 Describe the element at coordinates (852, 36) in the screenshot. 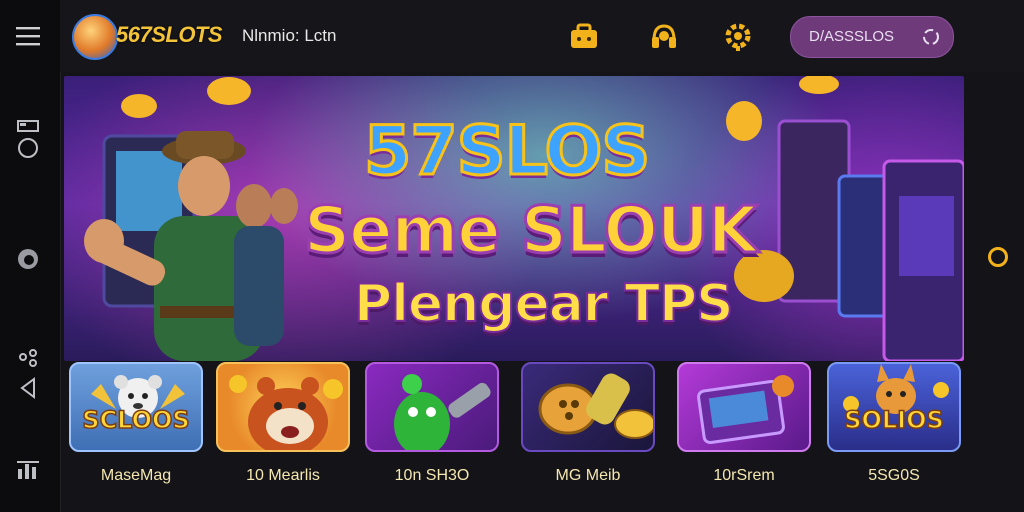

I see `account-label: D/ASSSLOS` at that location.